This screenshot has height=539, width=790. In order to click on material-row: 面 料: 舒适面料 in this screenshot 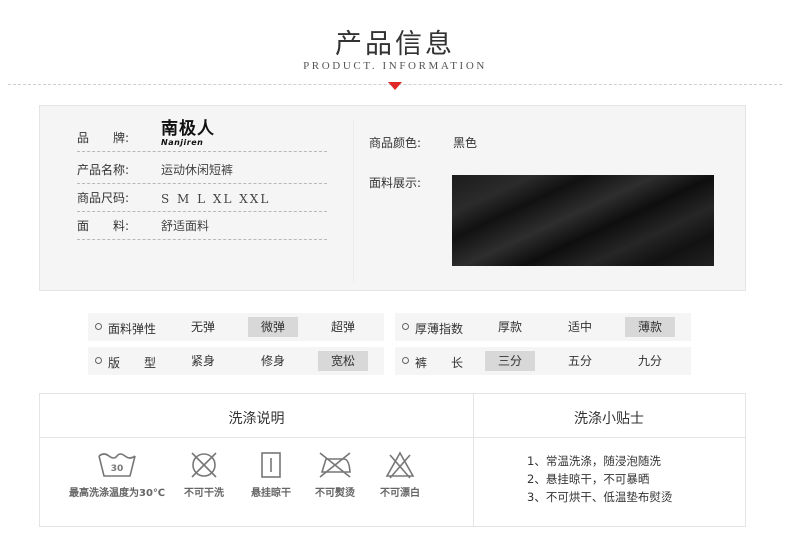, I will do `click(202, 226)`.